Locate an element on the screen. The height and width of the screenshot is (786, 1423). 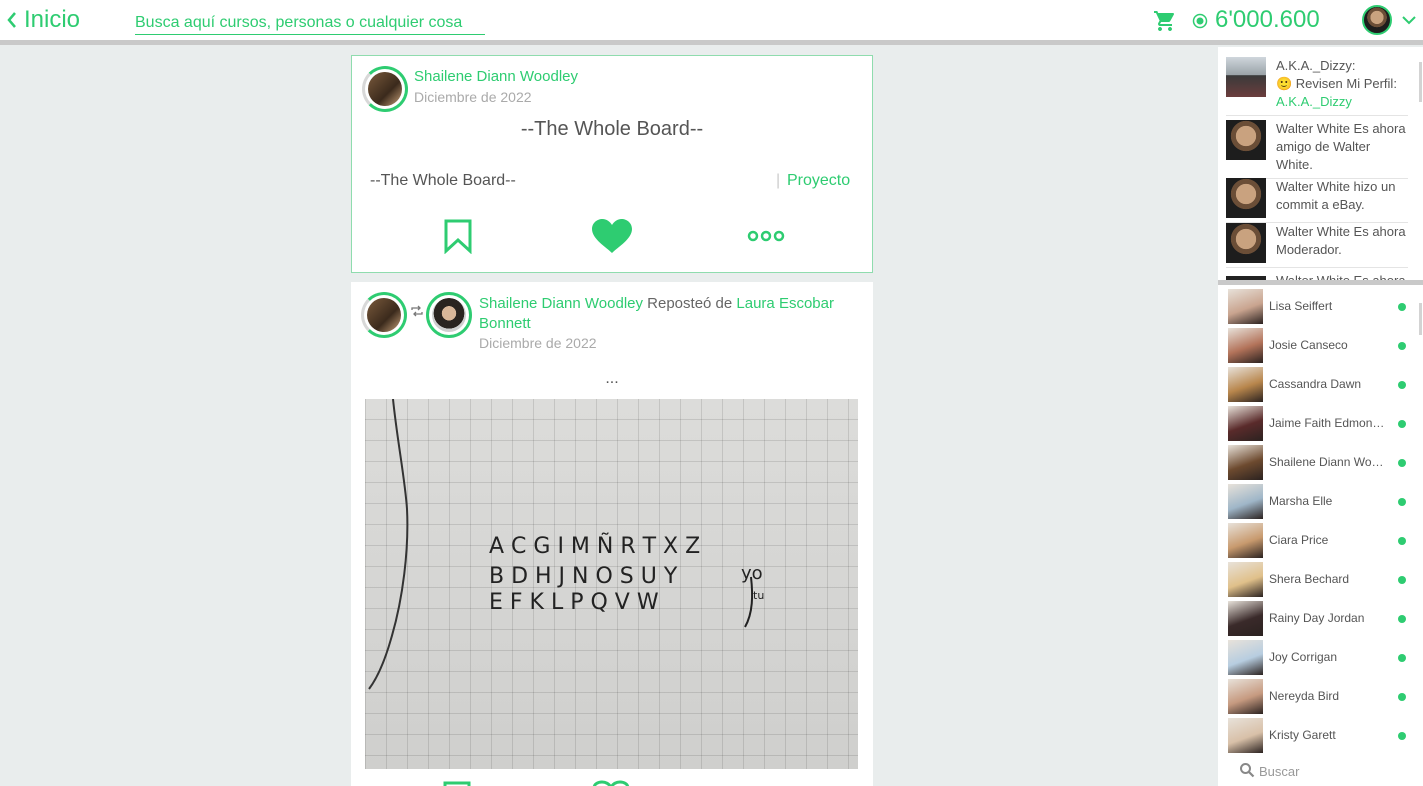
contact-item: Kristy Garett is located at coordinates (1318, 735).